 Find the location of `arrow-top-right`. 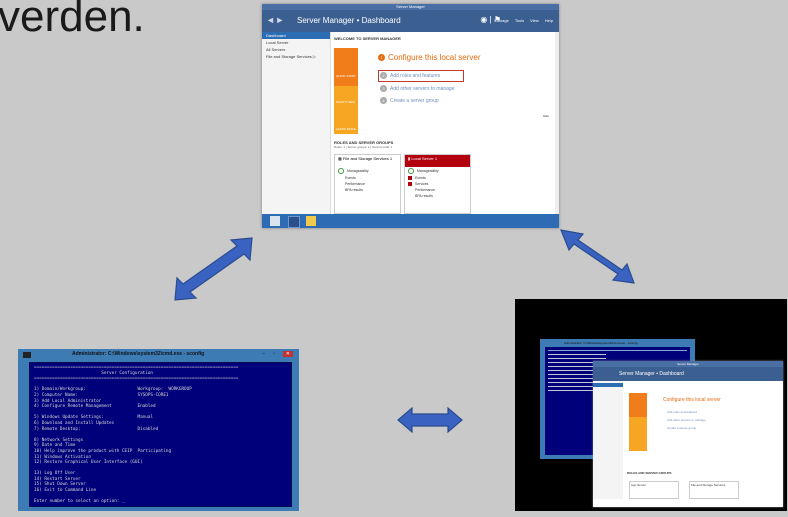

arrow-top-right is located at coordinates (597, 256).